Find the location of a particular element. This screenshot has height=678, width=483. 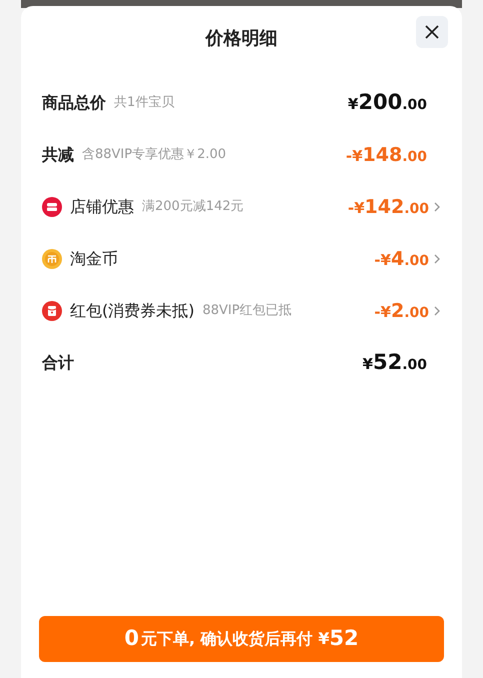

envelope-icon is located at coordinates (52, 311).